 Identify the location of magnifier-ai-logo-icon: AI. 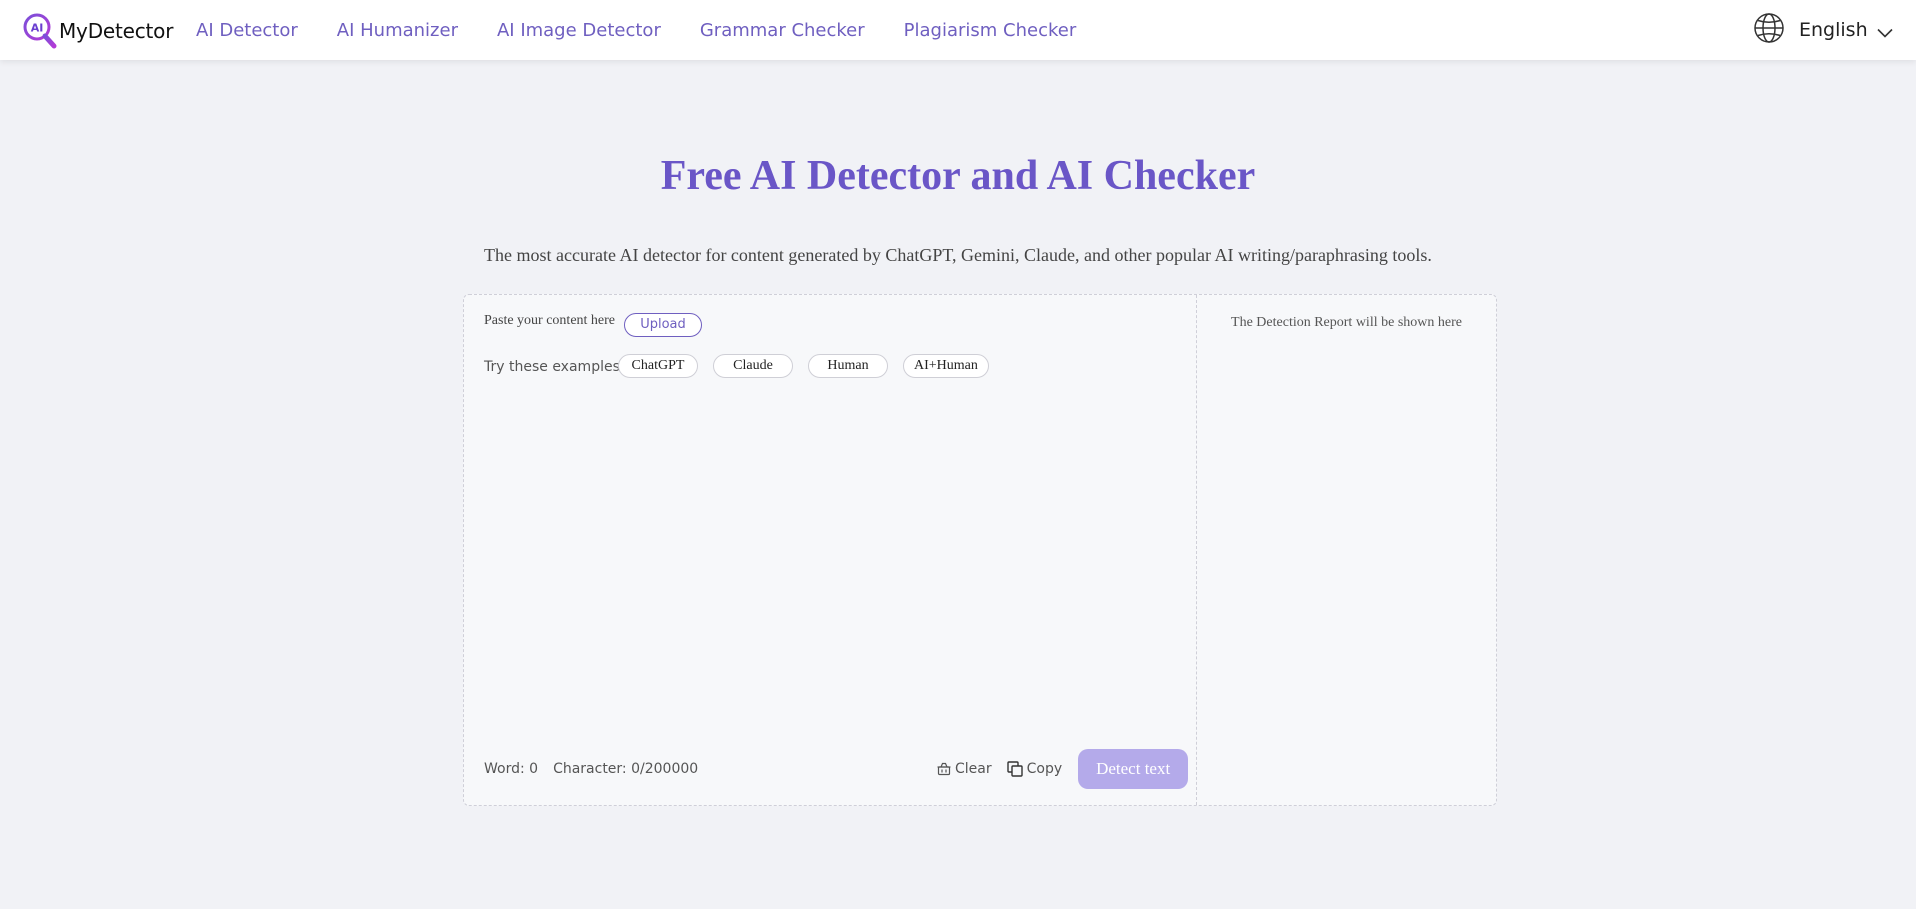
(40, 31).